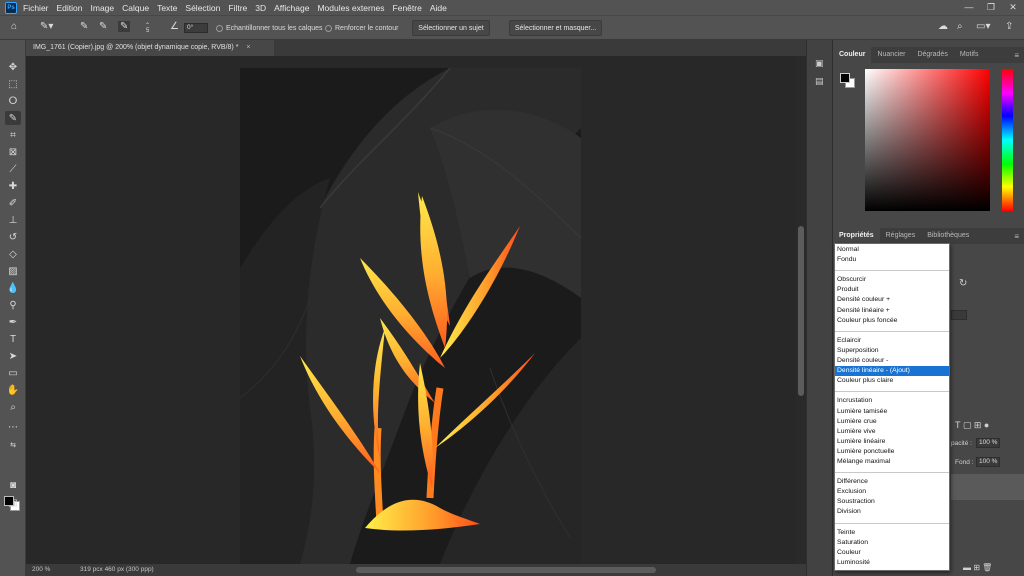 Image resolution: width=1024 pixels, height=576 pixels. I want to click on enhance-edge-checkbox: Renforcer le contour, so click(361, 28).